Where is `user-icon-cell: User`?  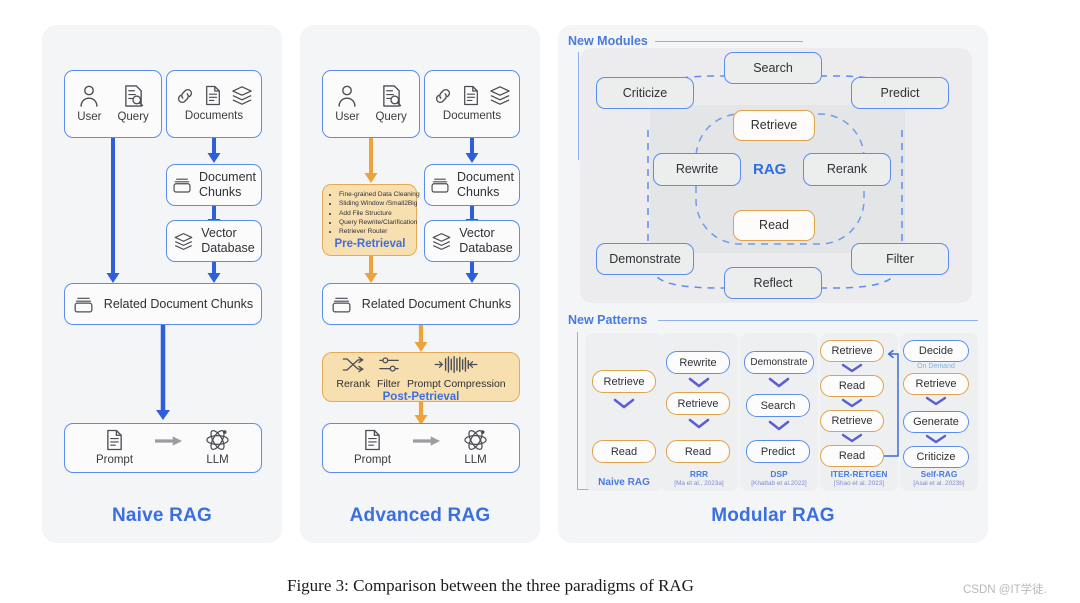 user-icon-cell: User is located at coordinates (89, 104).